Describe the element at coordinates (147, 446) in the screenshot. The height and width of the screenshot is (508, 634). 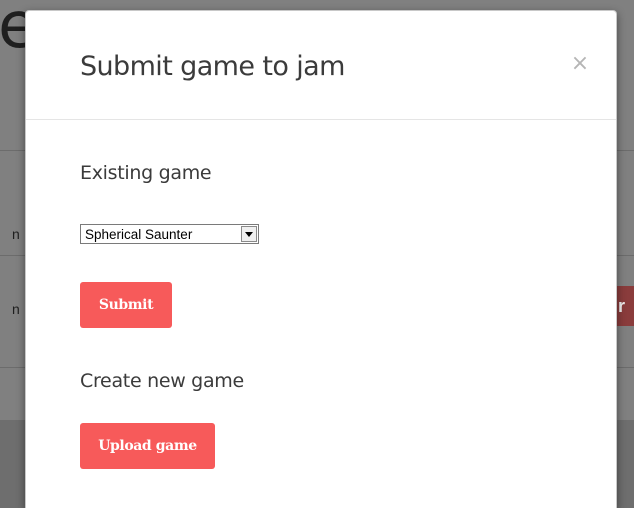
I see `upload-game-button: Upload game` at that location.